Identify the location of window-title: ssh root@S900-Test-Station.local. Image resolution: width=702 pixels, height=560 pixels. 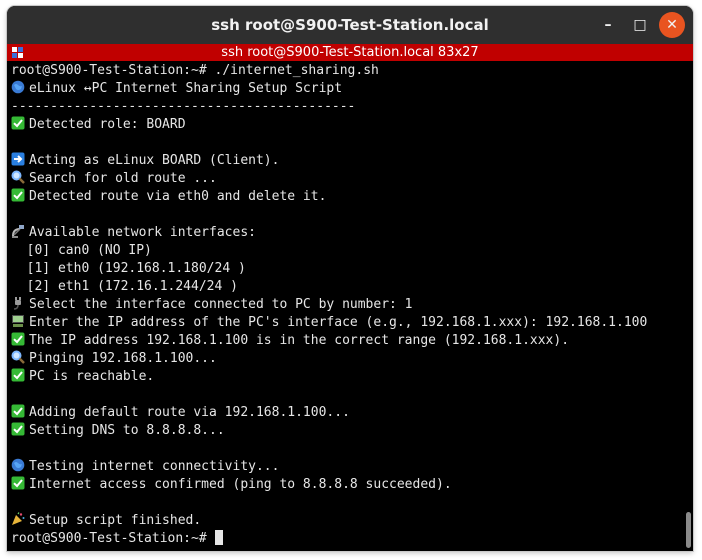
(350, 25).